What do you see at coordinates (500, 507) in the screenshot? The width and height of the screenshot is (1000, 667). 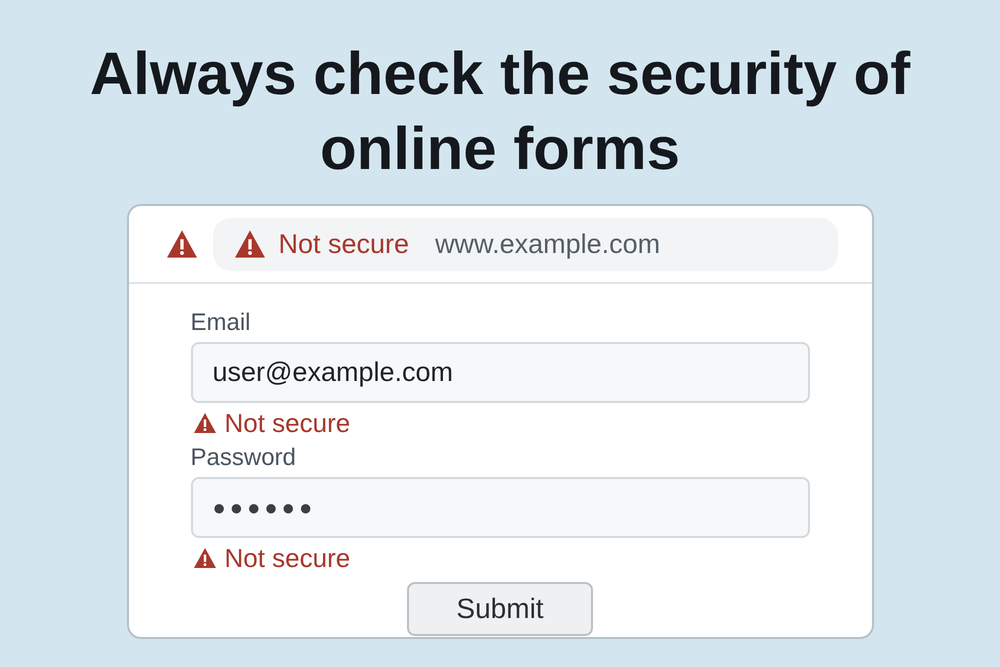 I see `input-field: ●●●●●●` at bounding box center [500, 507].